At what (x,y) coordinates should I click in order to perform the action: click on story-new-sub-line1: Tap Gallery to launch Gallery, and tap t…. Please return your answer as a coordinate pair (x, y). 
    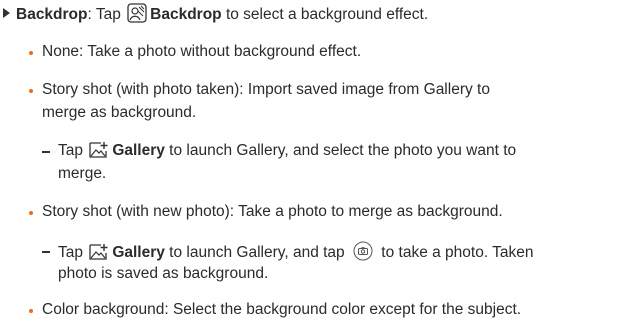
    Looking at the image, I should click on (288, 252).